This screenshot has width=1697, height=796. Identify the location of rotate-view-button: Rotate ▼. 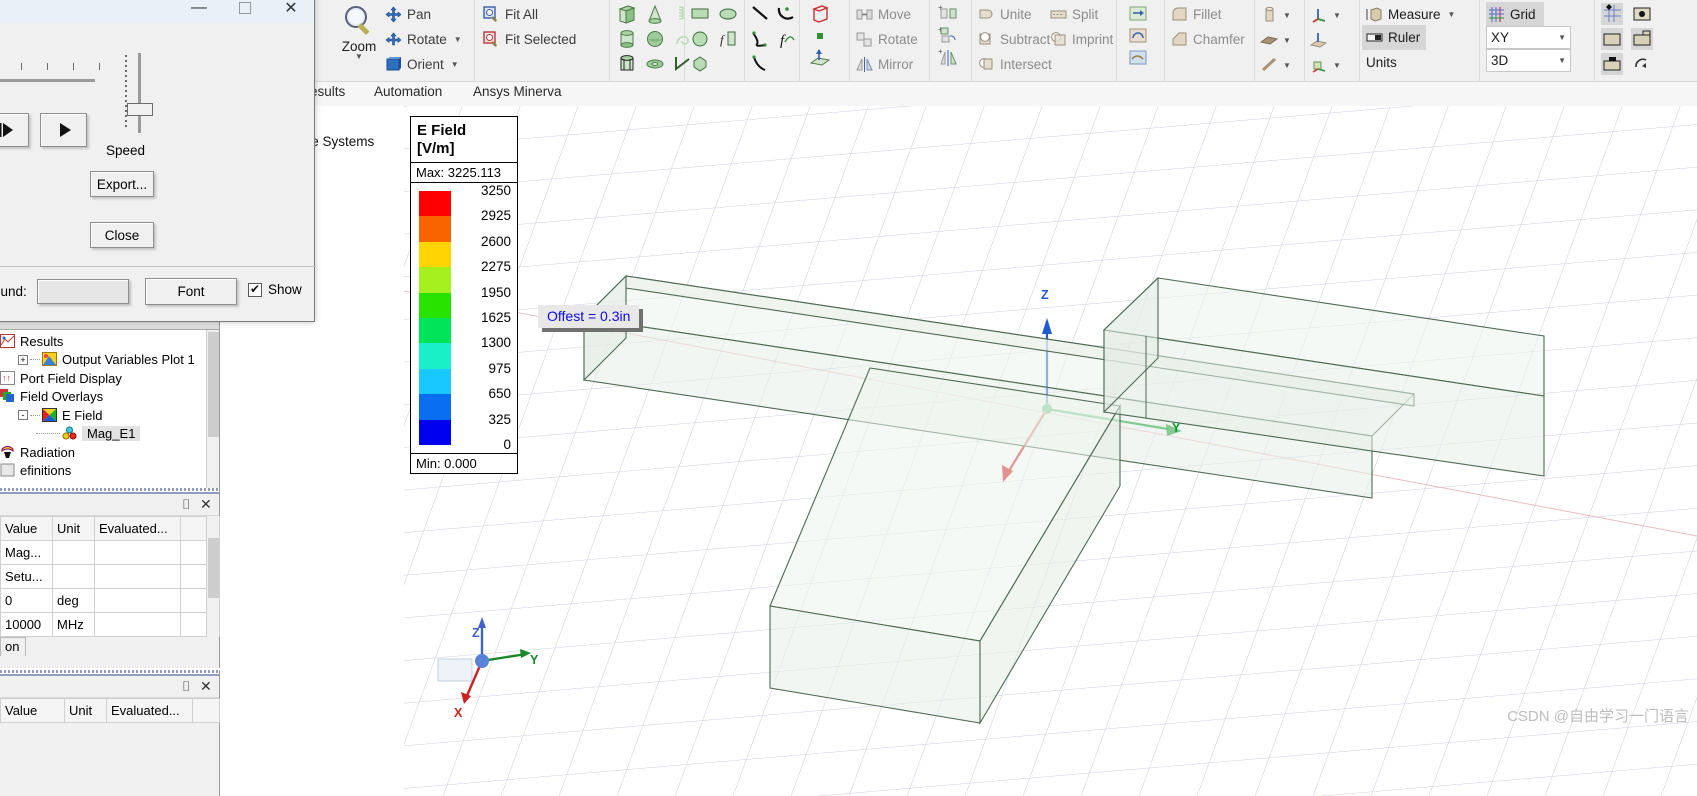
(423, 39).